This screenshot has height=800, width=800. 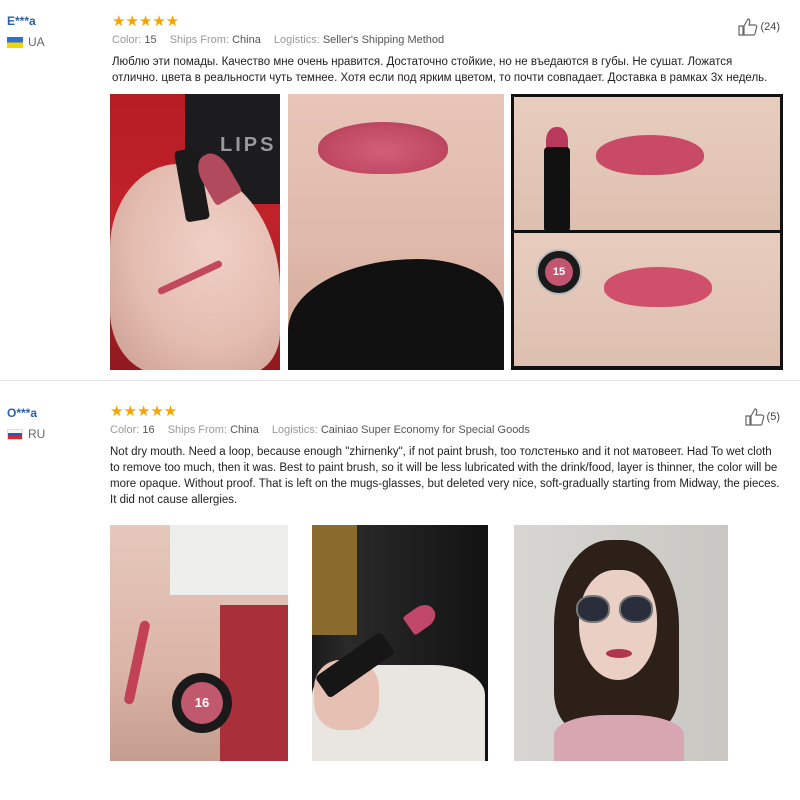 What do you see at coordinates (195, 232) in the screenshot?
I see `review-photo: LIPS` at bounding box center [195, 232].